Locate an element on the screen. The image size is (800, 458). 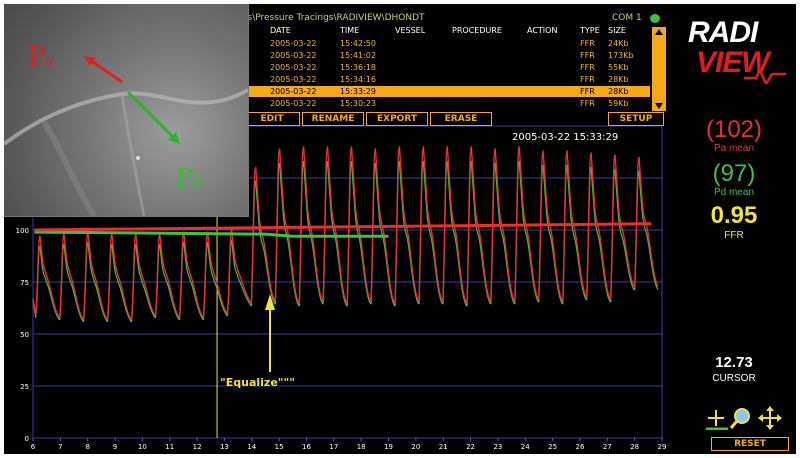
row-time: 15:41:02 is located at coordinates (358, 55).